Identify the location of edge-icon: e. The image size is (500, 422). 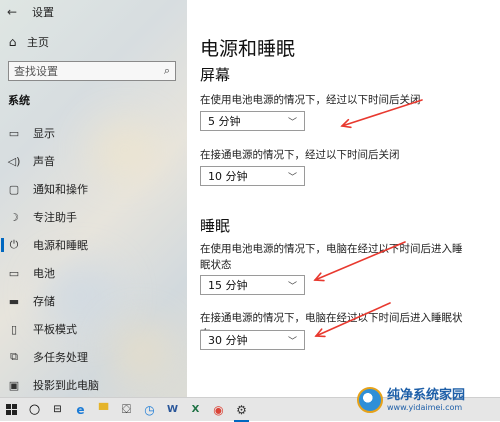
(80, 410).